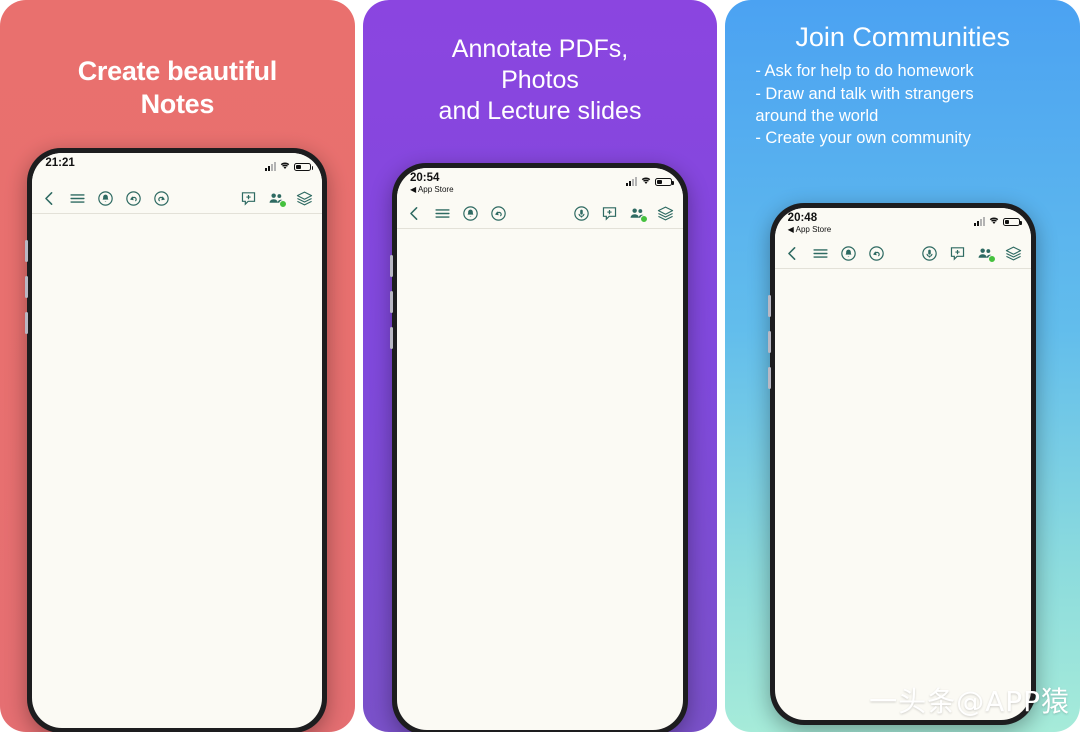 Image resolution: width=1080 pixels, height=732 pixels. Describe the element at coordinates (863, 137) in the screenshot. I see `bullet-4: - Create your own community` at that location.